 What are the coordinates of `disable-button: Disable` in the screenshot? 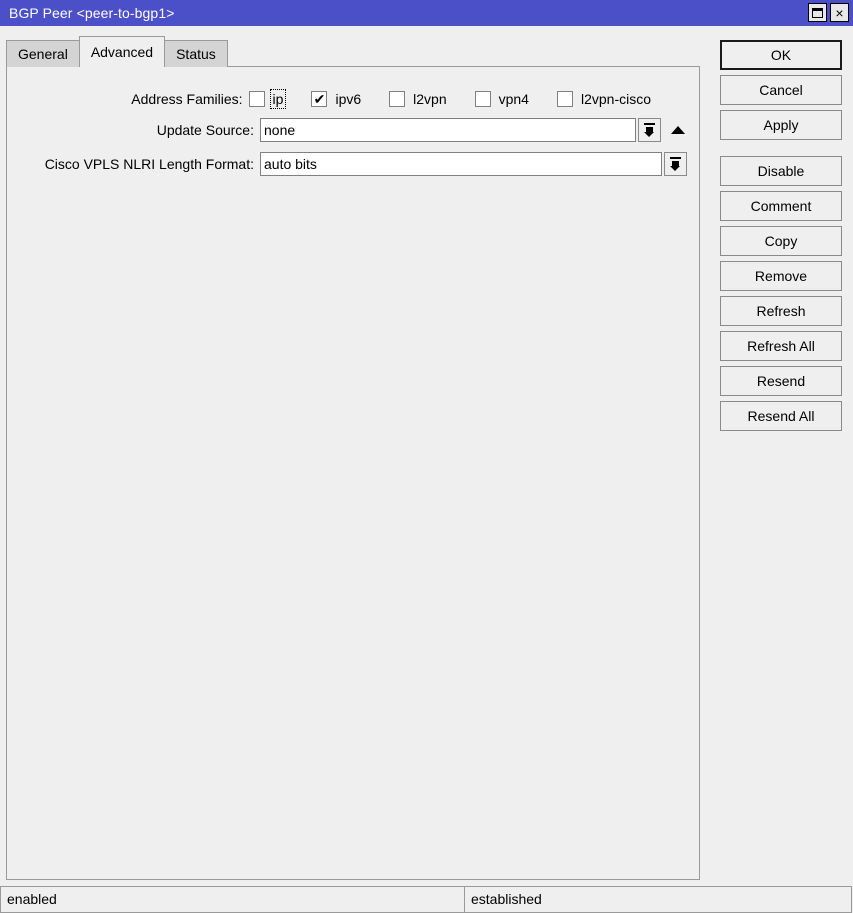 It's located at (781, 171).